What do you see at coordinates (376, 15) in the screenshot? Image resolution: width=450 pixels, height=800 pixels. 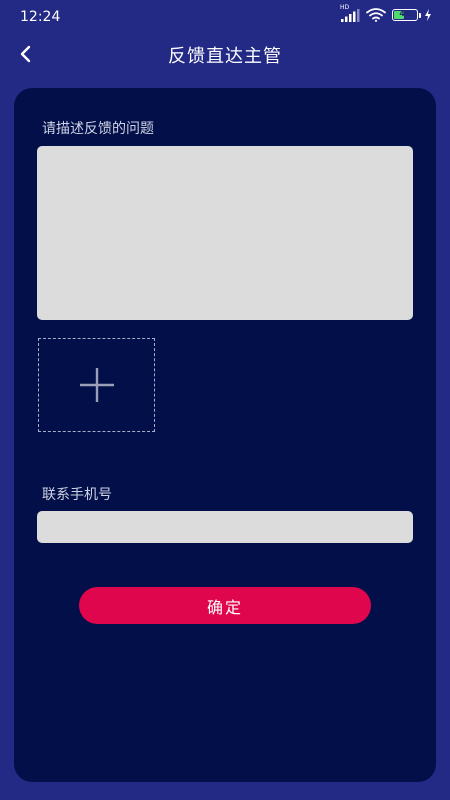 I see `wifi-icon` at bounding box center [376, 15].